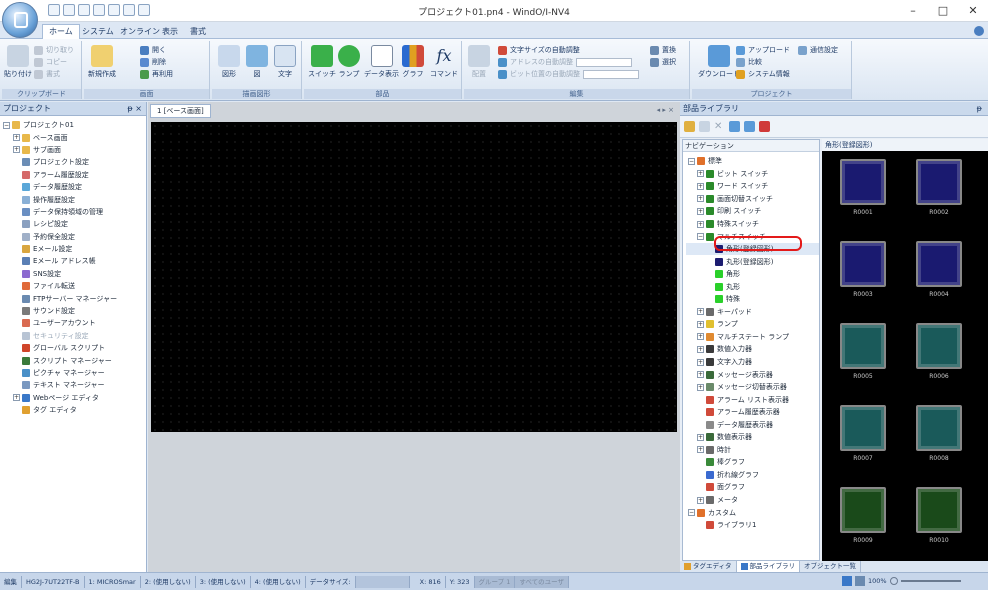  Describe the element at coordinates (752, 462) in the screenshot. I see `nav-tree-item: 棒グラフ` at that location.